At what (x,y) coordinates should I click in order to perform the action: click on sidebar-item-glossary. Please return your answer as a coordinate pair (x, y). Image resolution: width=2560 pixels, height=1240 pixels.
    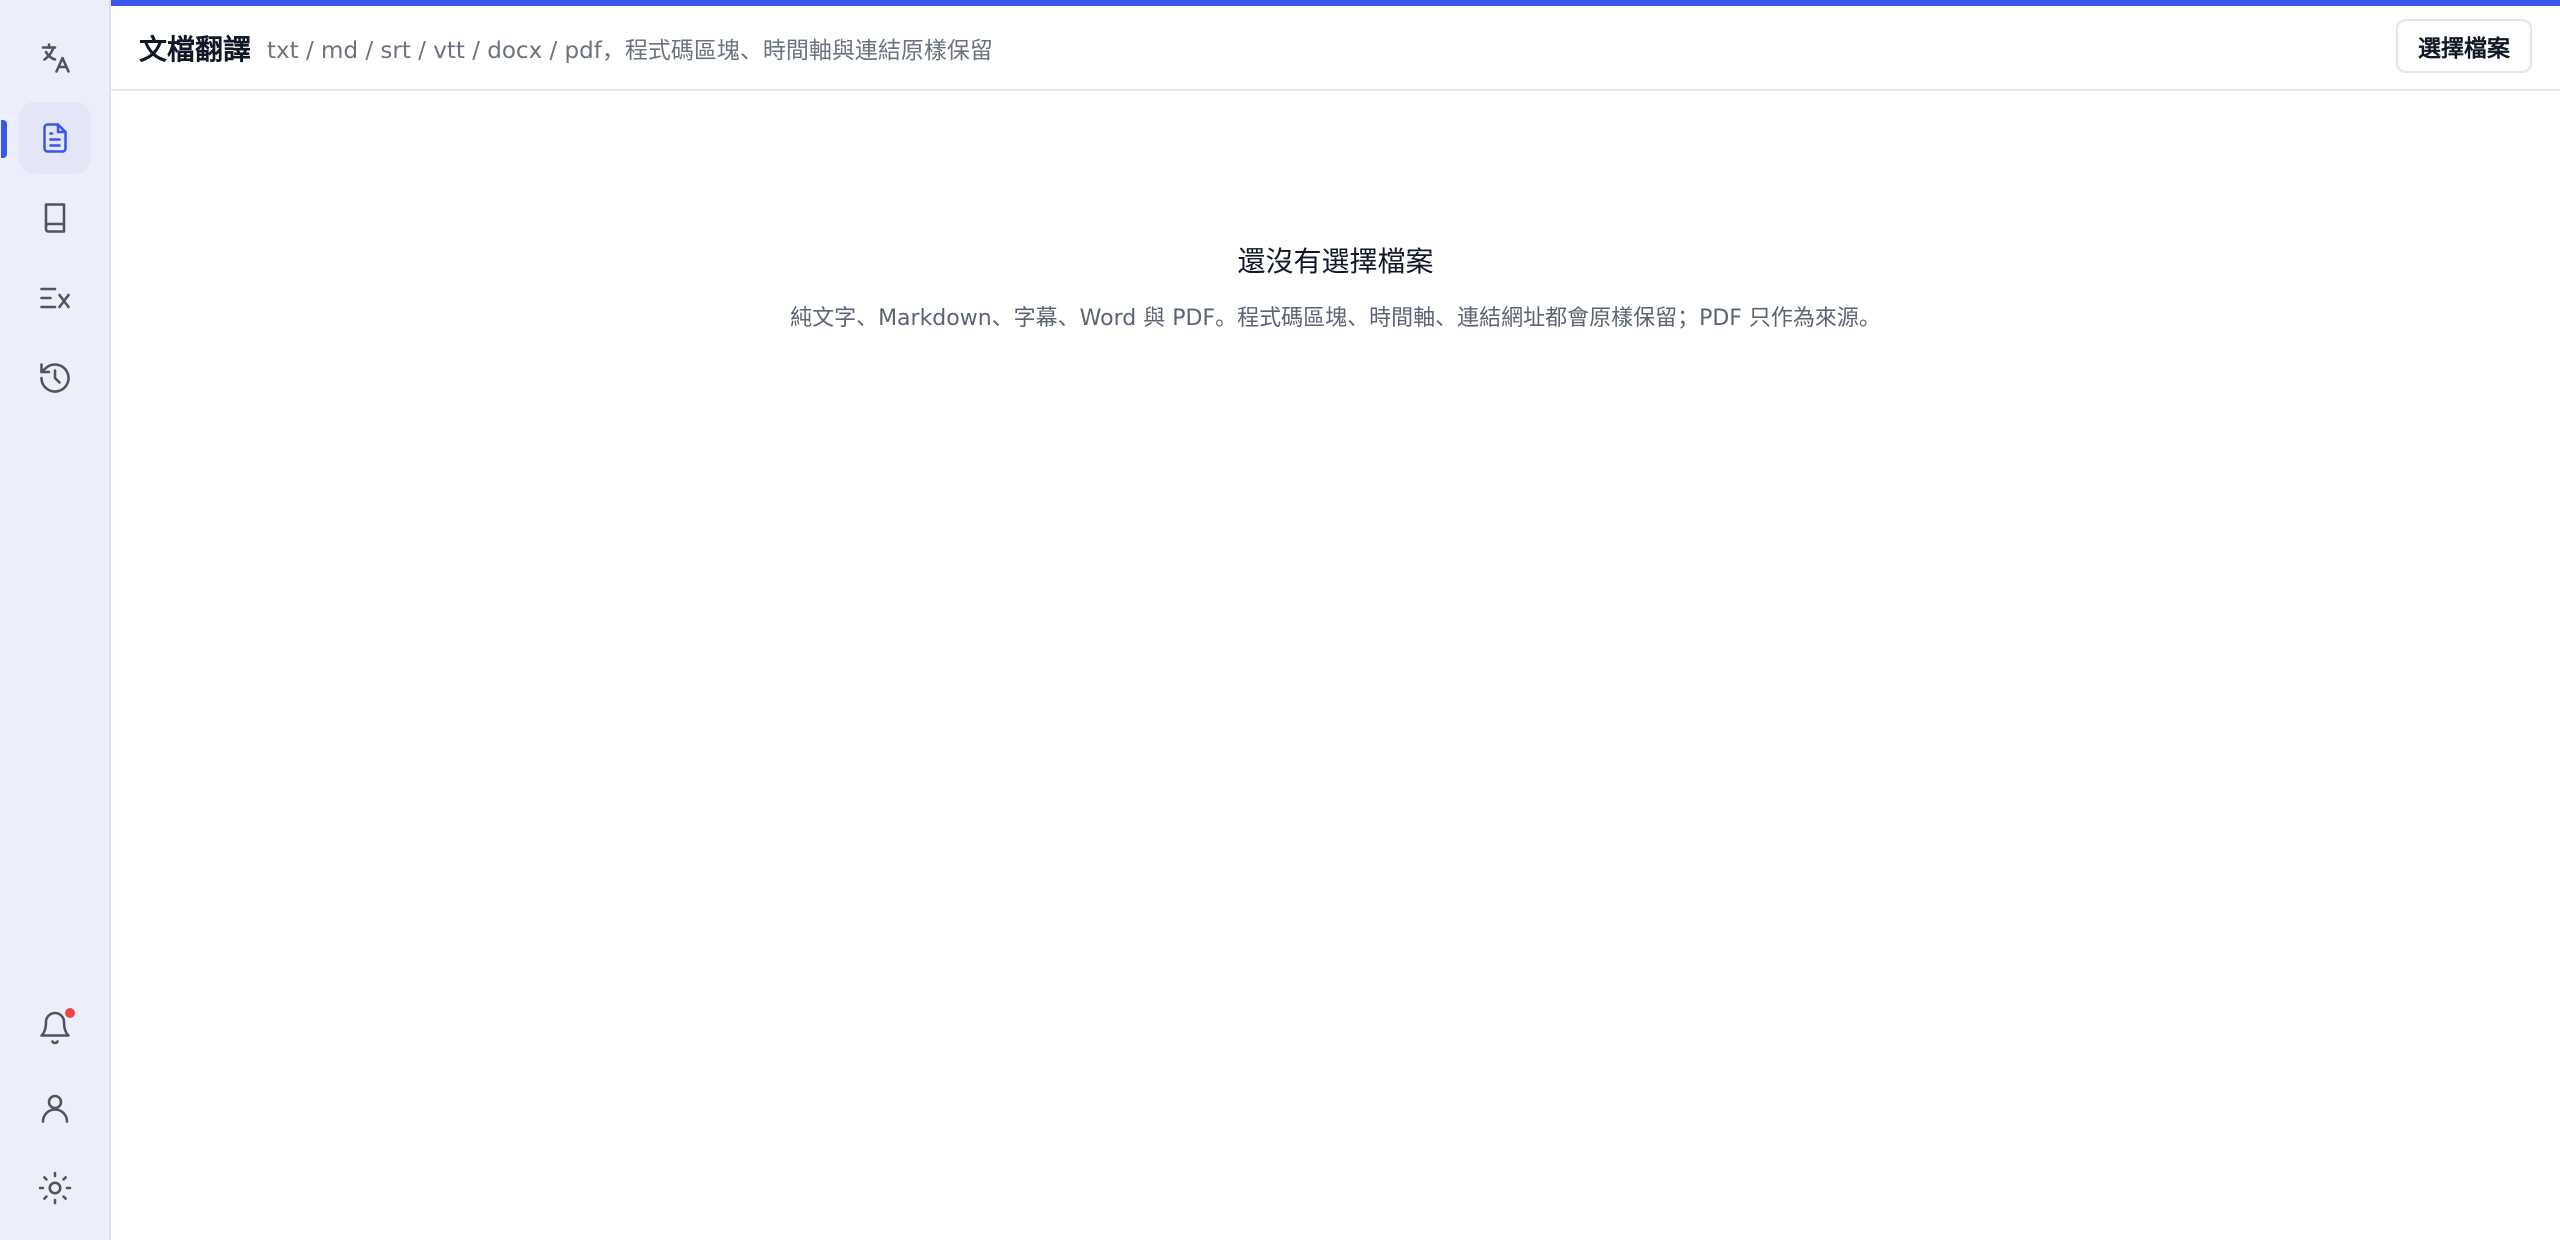
    Looking at the image, I should click on (55, 218).